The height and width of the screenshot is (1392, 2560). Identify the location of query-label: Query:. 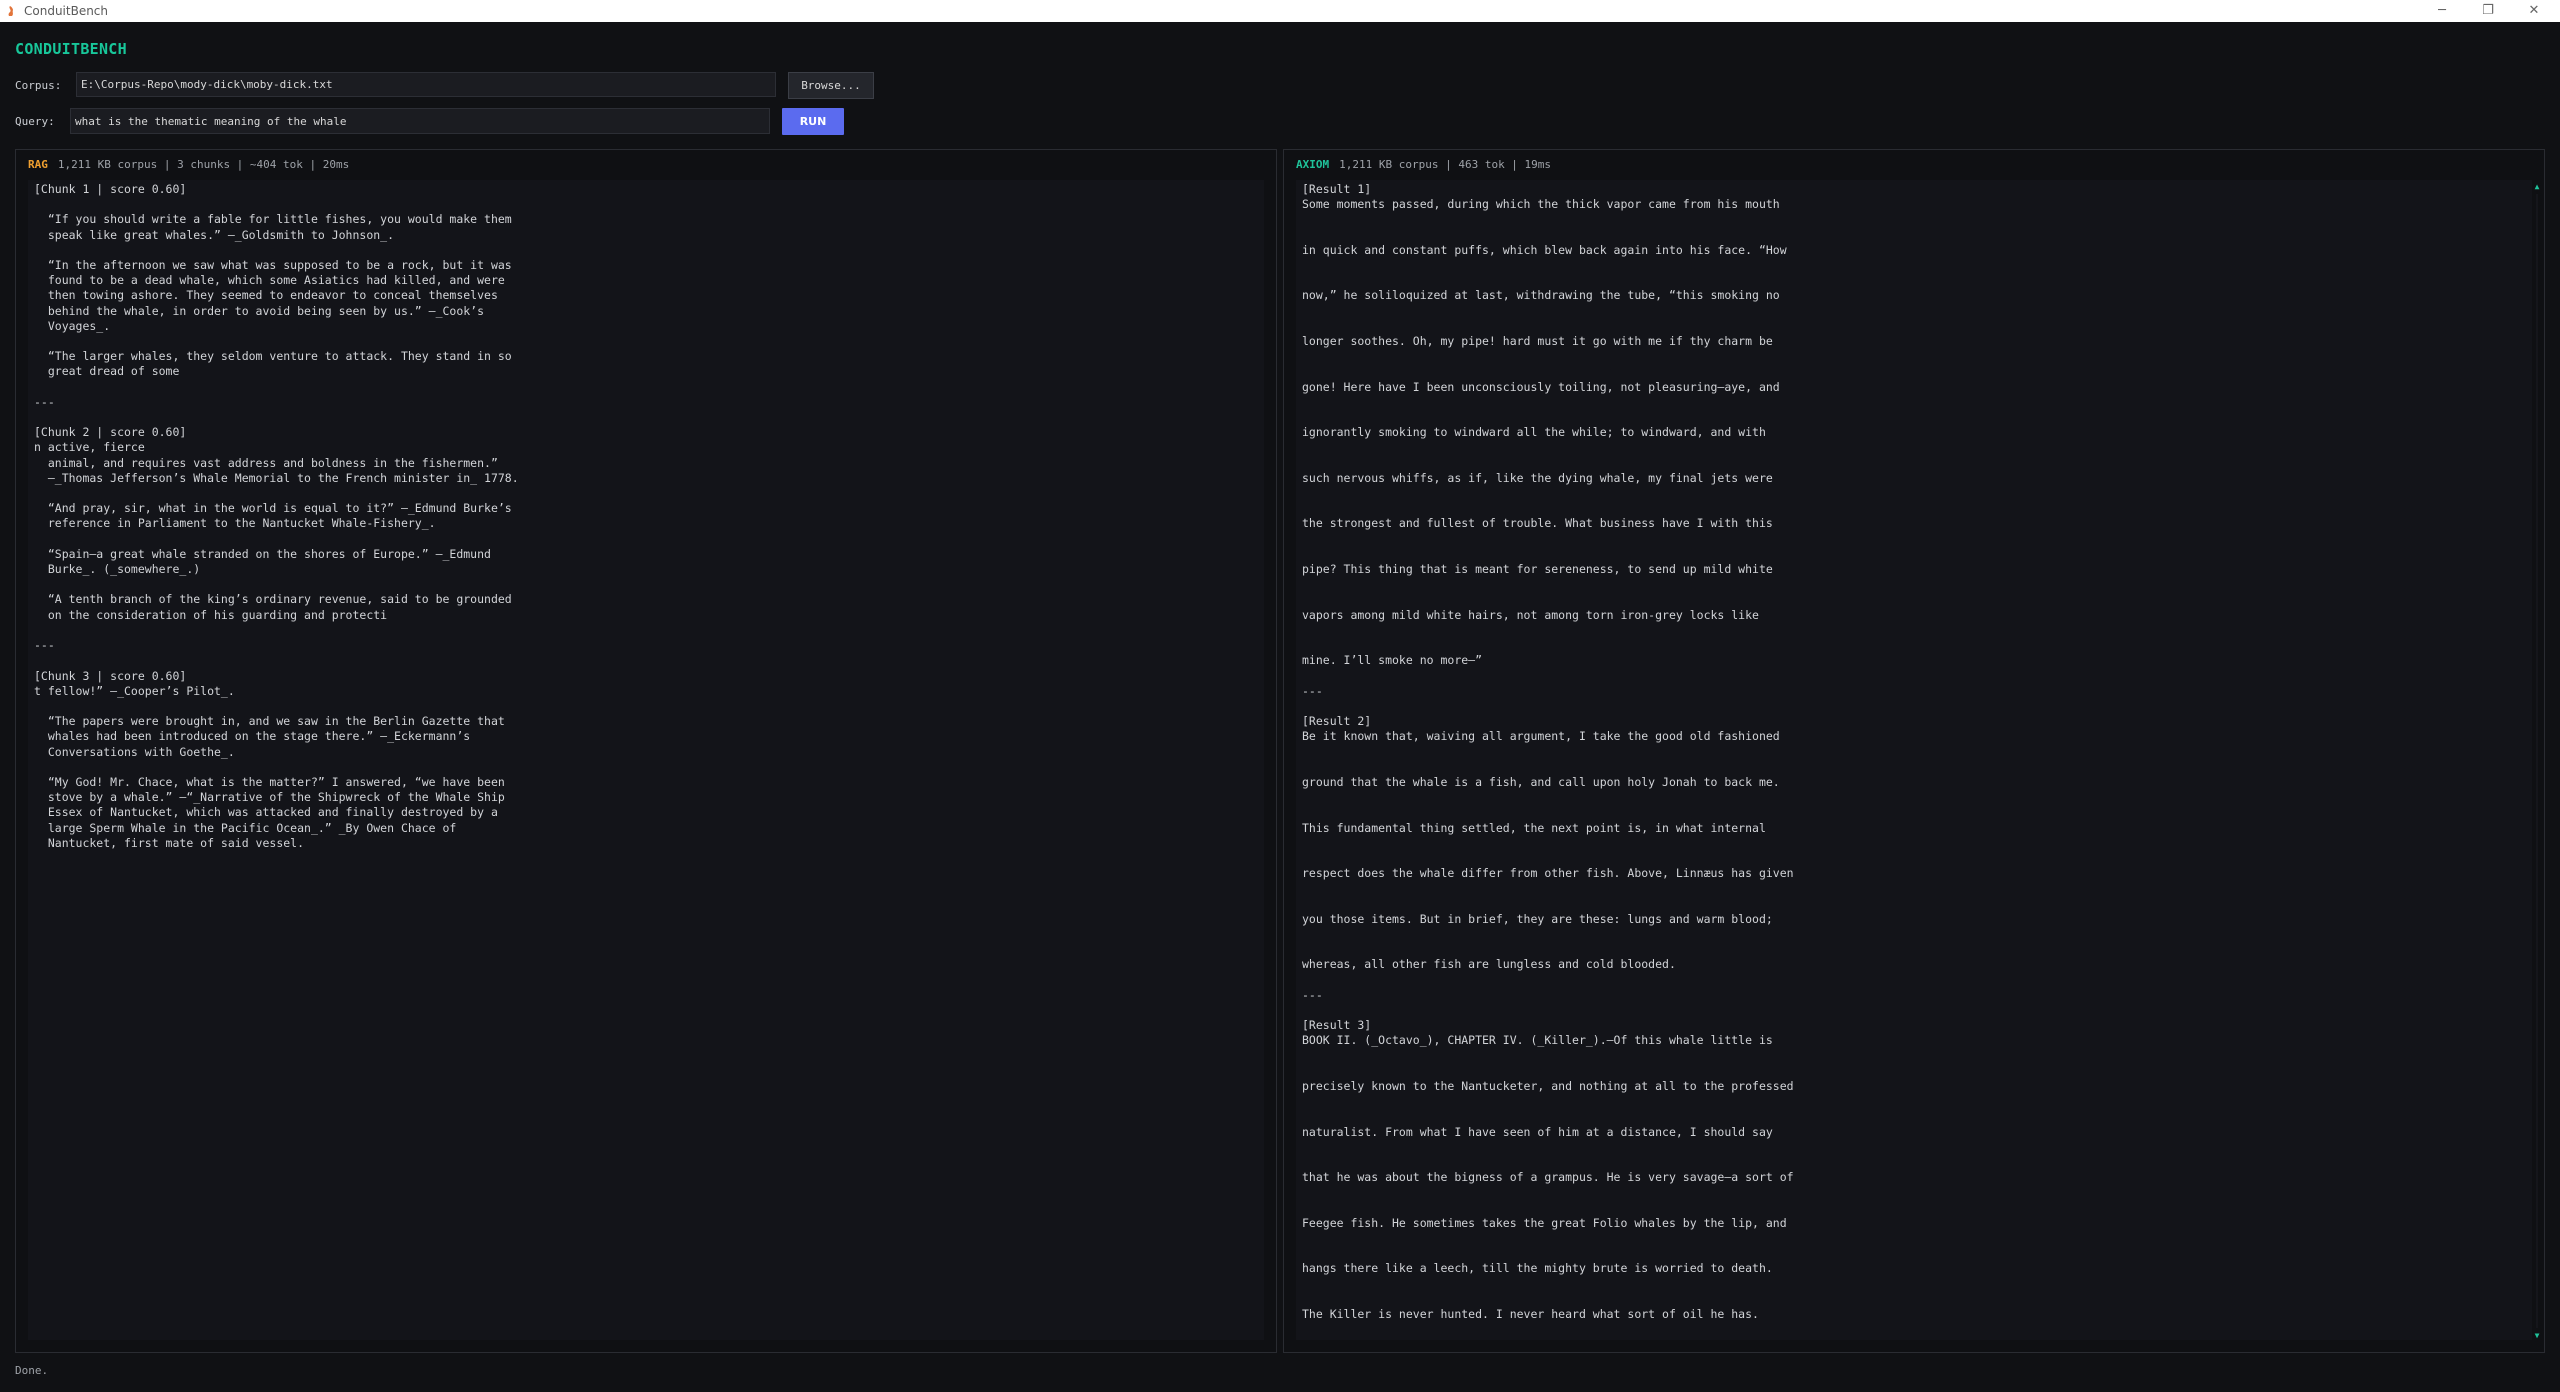
(35, 121).